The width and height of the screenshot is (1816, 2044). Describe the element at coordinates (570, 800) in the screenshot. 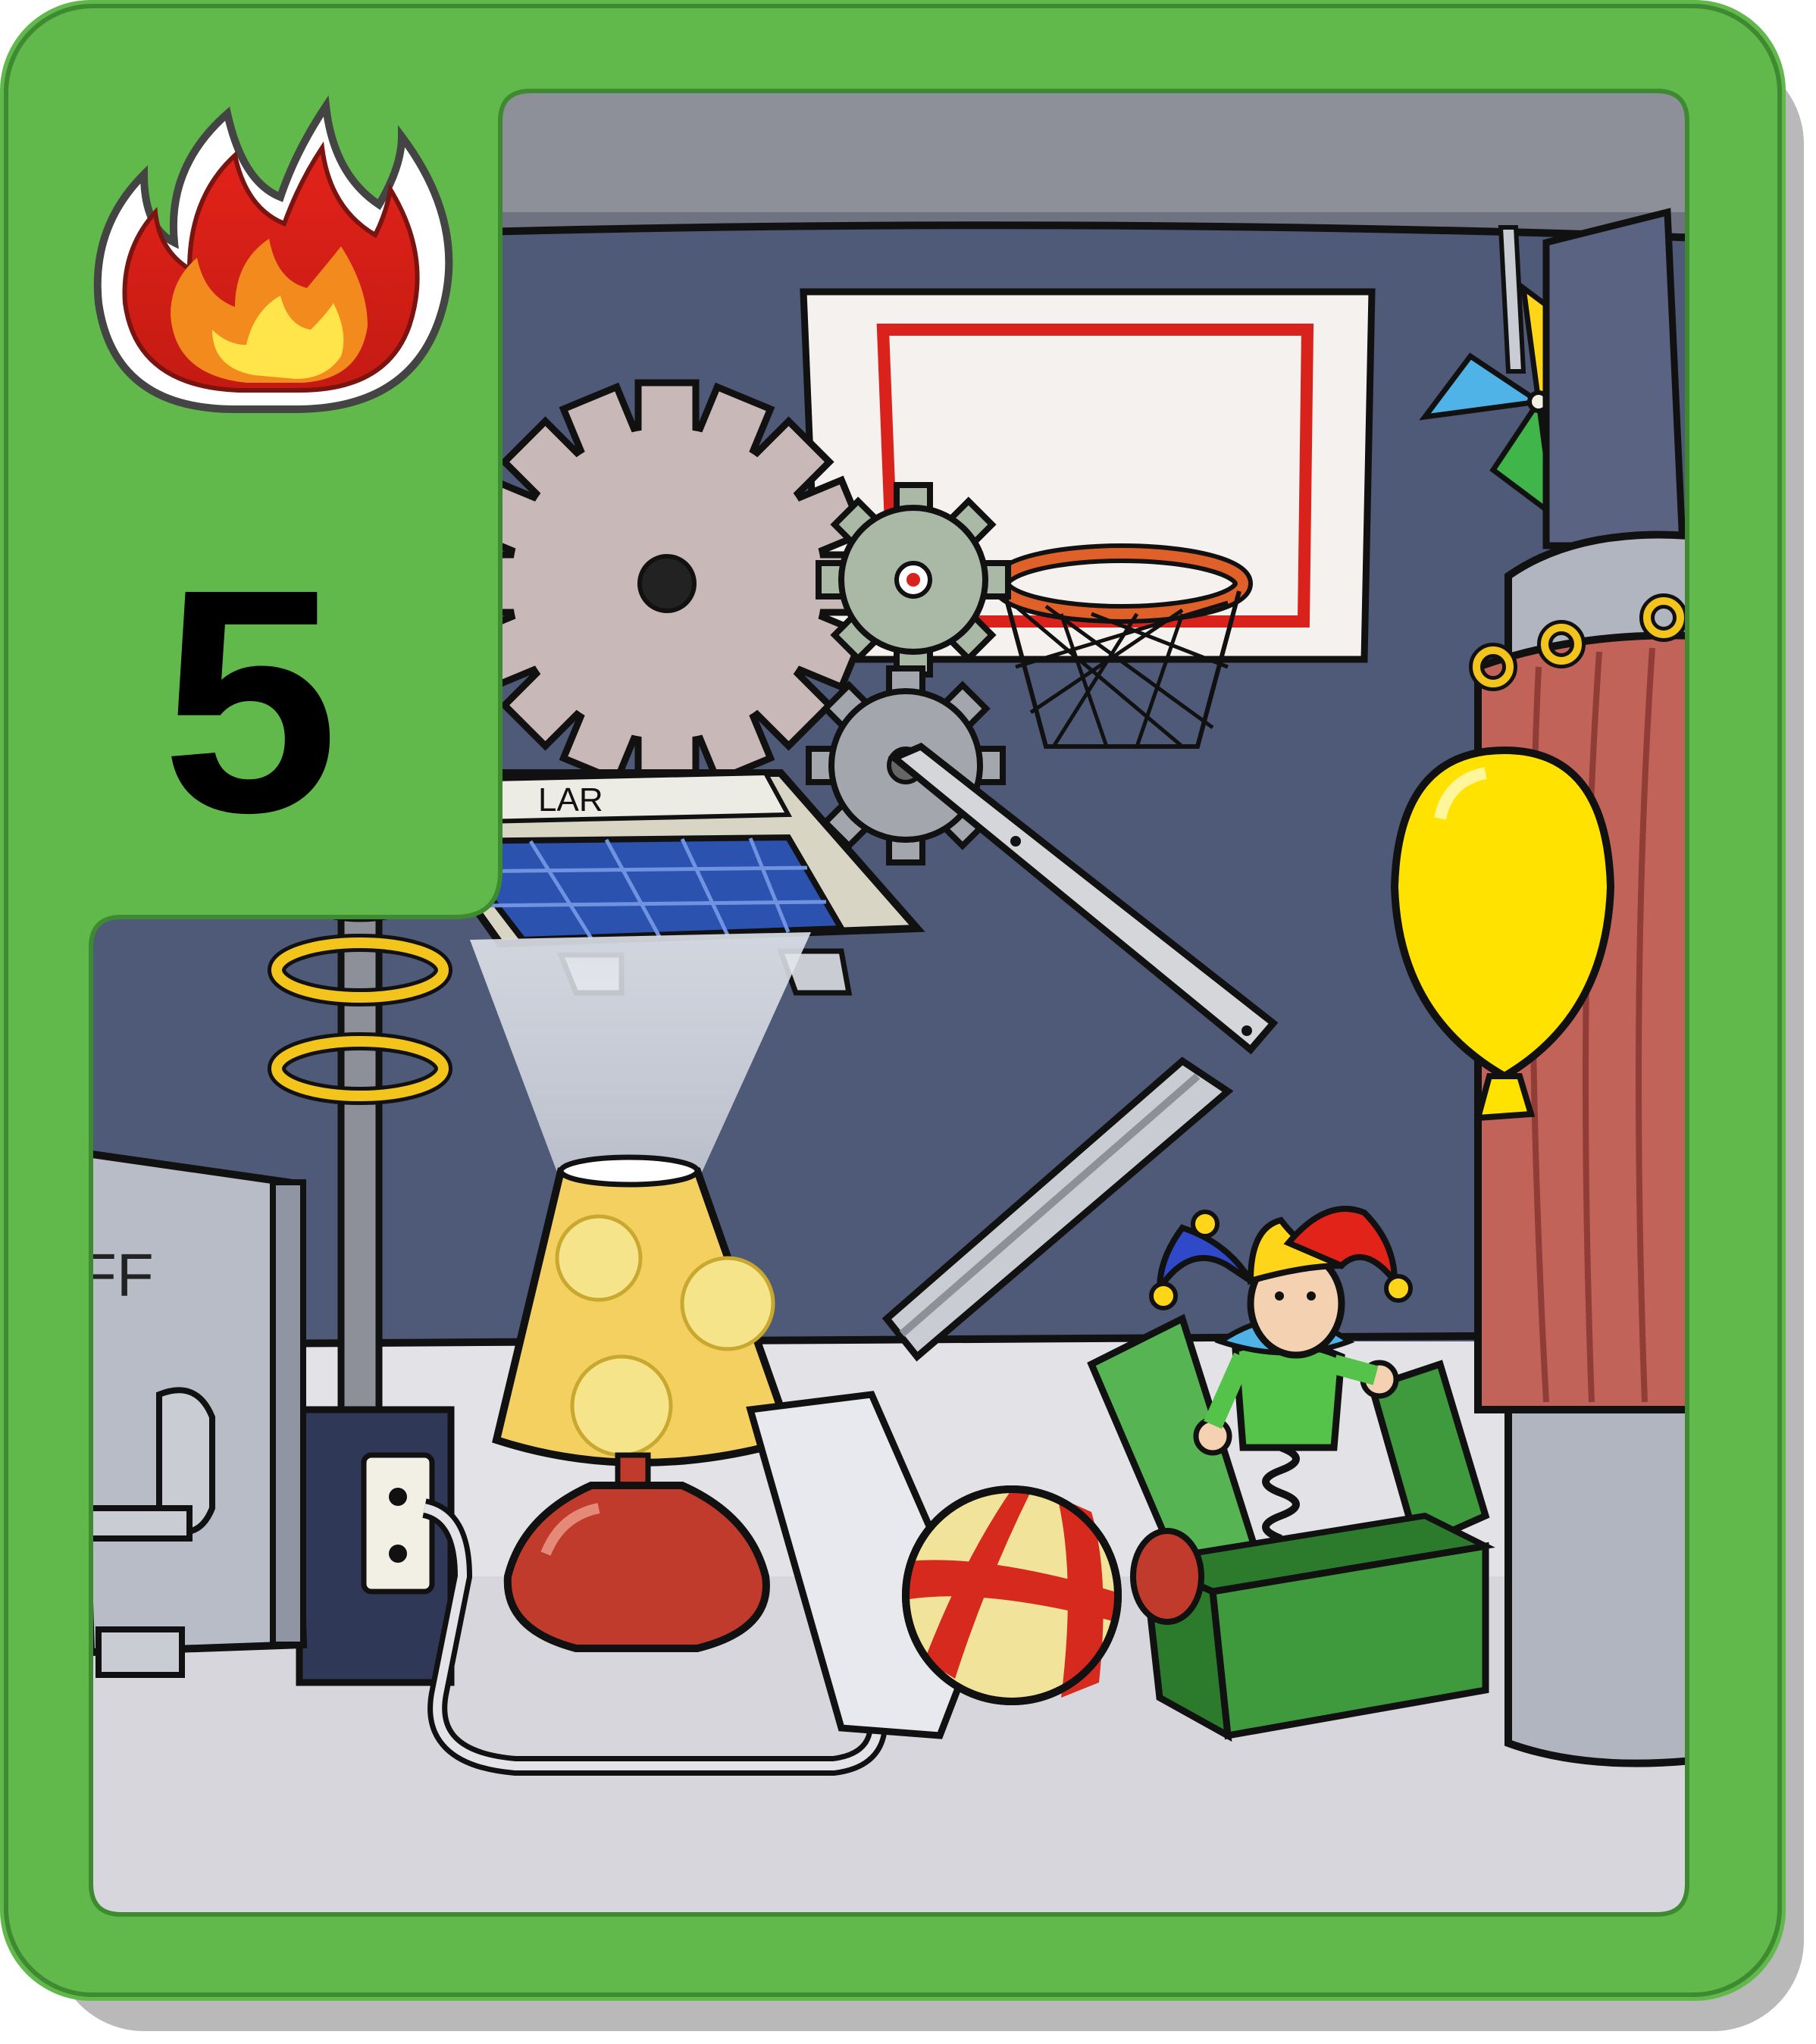

I see `solar-panel-label: LAR` at that location.